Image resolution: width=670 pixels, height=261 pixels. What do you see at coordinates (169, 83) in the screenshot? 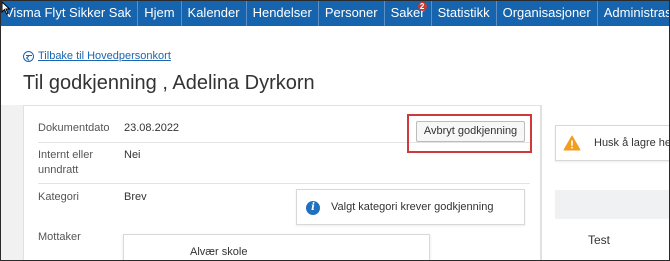
I see `page-title: Til godkjenning , Adelina Dyrkorn` at bounding box center [169, 83].